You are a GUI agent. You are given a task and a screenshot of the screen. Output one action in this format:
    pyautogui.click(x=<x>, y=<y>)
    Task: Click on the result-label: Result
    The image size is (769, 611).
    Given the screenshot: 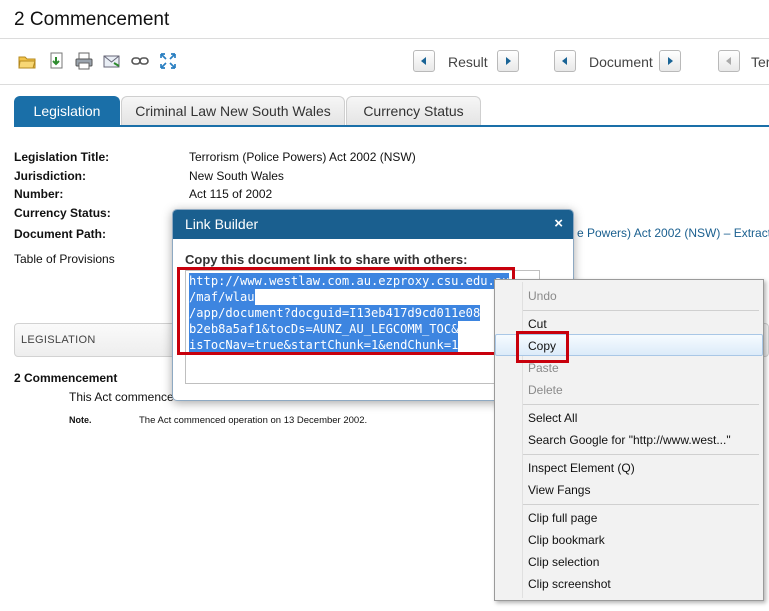 What is the action you would take?
    pyautogui.click(x=468, y=62)
    